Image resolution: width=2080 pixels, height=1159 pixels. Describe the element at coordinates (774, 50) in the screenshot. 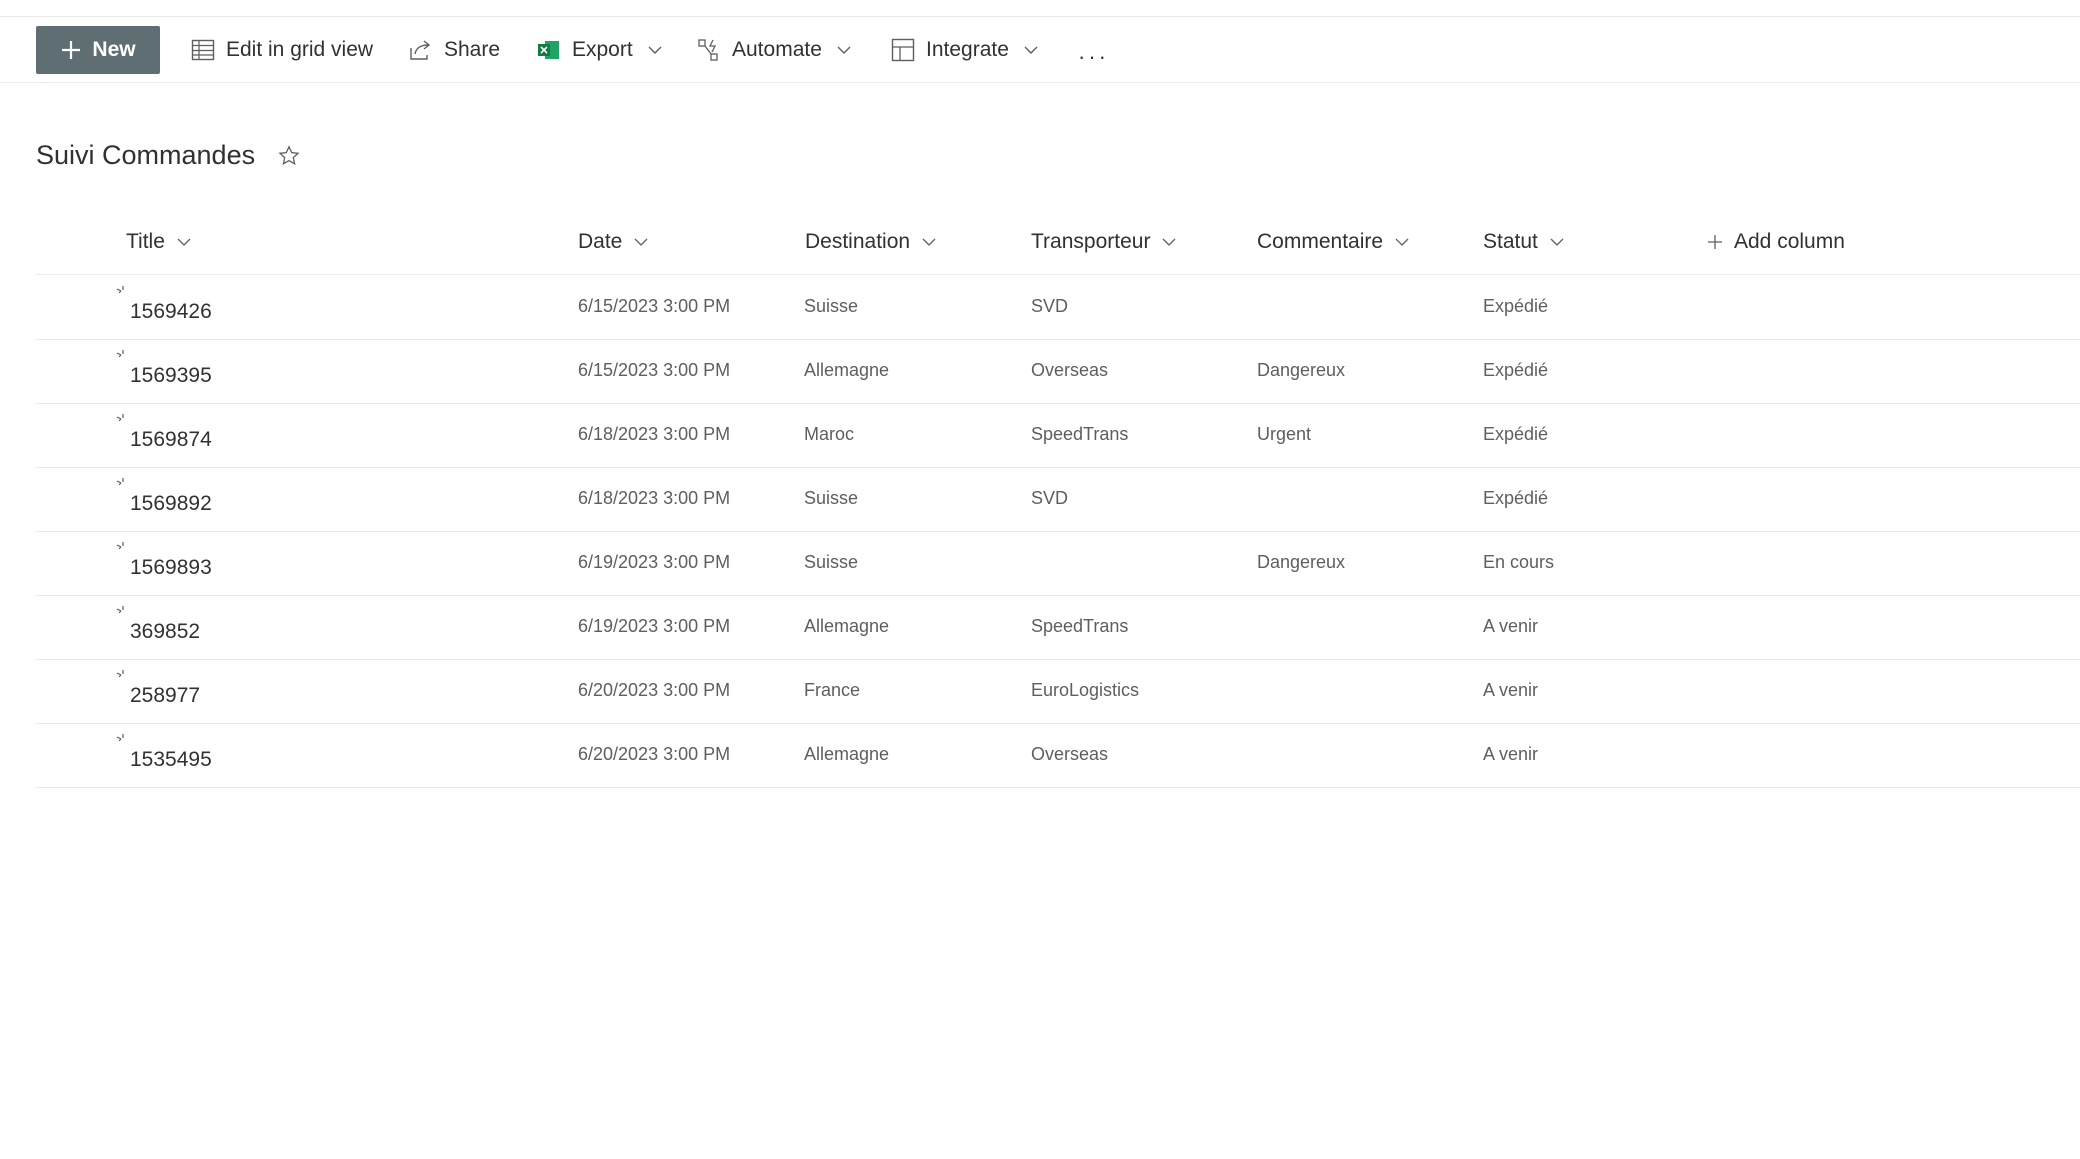

I see `automate-button: Automate` at that location.